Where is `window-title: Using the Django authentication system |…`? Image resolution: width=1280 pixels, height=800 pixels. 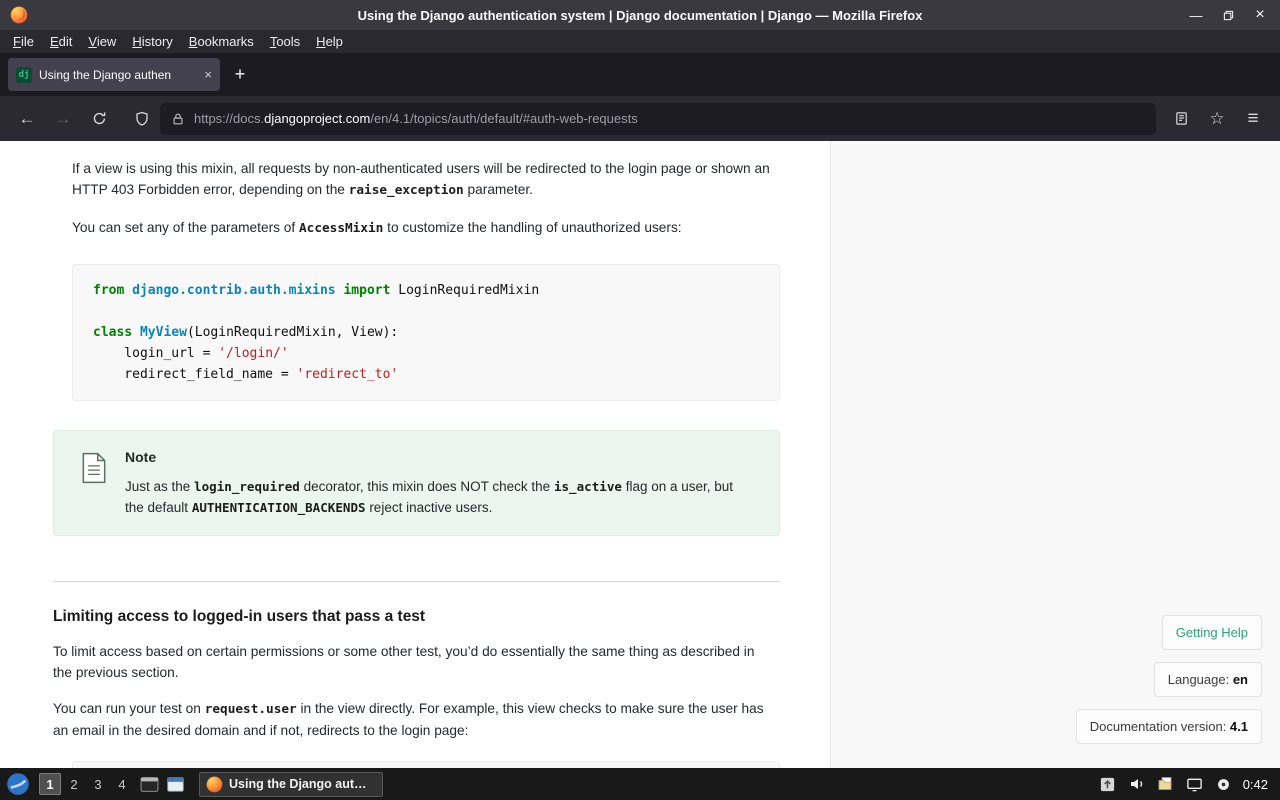 window-title: Using the Django authentication system |… is located at coordinates (640, 15).